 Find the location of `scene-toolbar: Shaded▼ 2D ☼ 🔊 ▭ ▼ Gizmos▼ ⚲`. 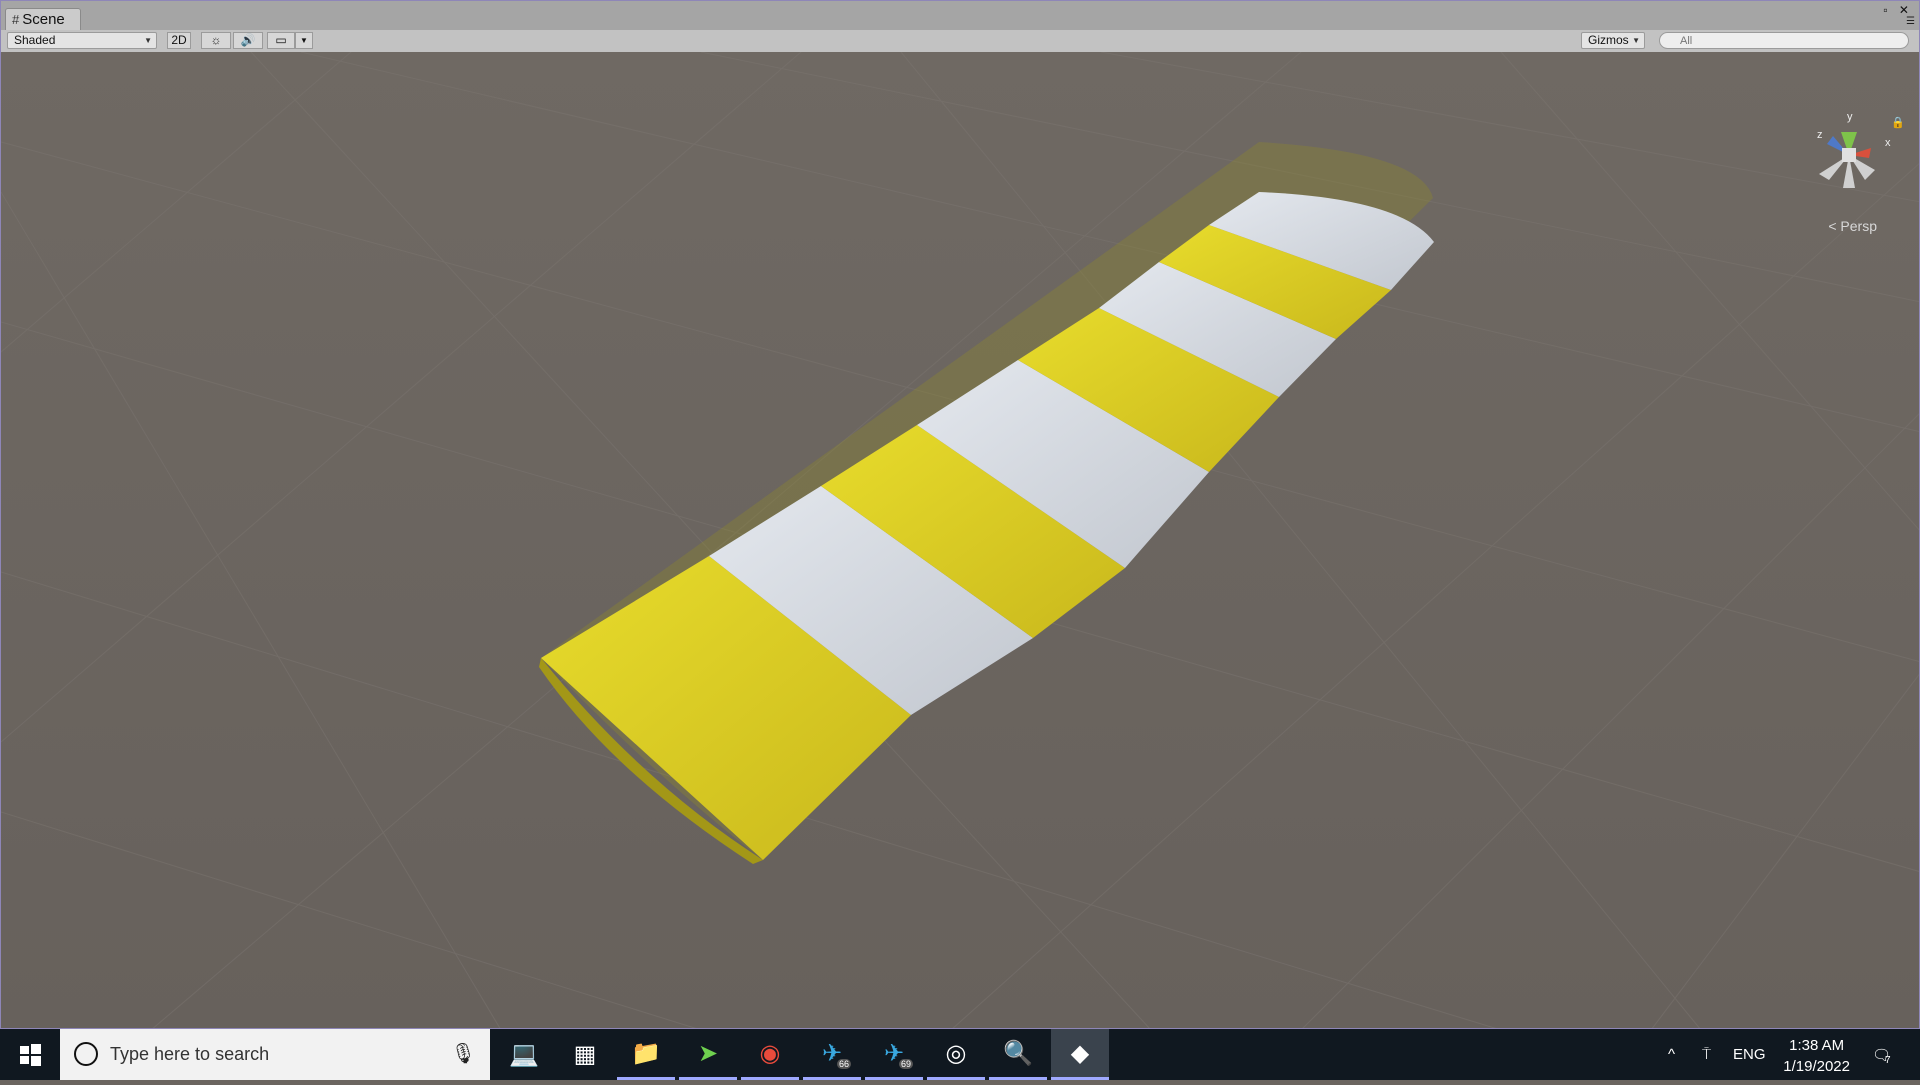

scene-toolbar: Shaded▼ 2D ☼ 🔊 ▭ ▼ Gizmos▼ ⚲ is located at coordinates (960, 41).